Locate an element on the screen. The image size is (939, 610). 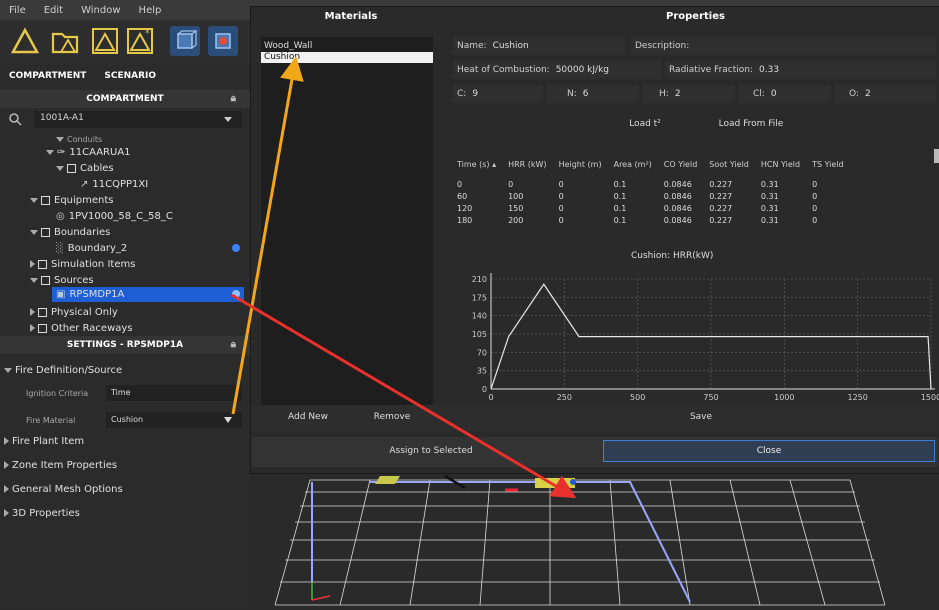
table-cell: 120 is located at coordinates (476, 208).